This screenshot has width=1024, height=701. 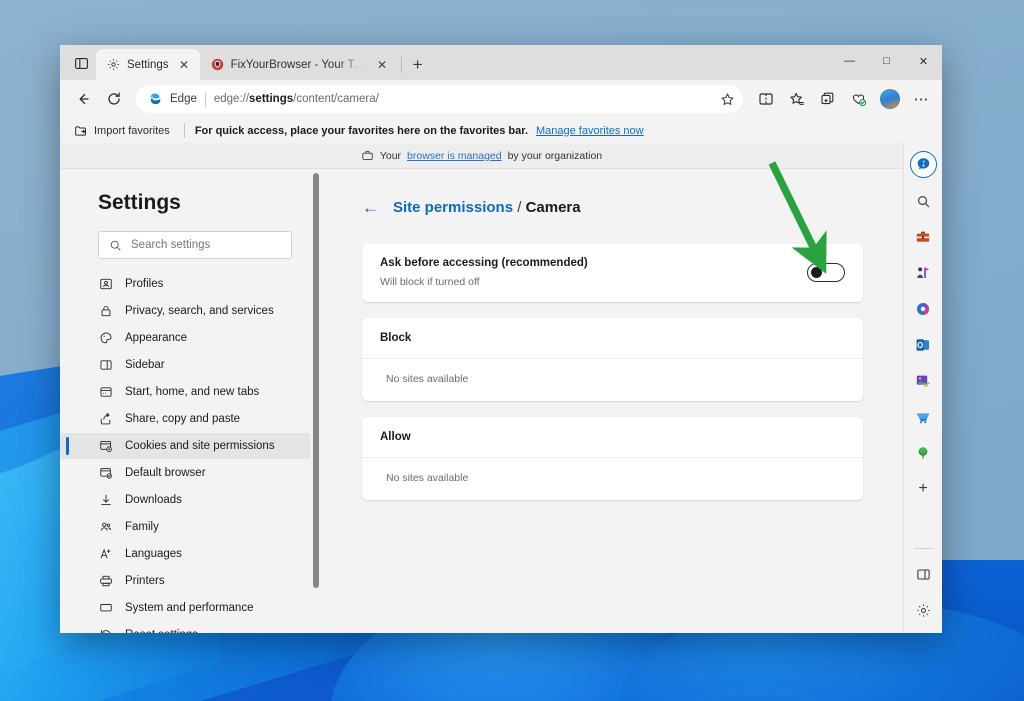 What do you see at coordinates (208, 245) in the screenshot?
I see `search-input` at bounding box center [208, 245].